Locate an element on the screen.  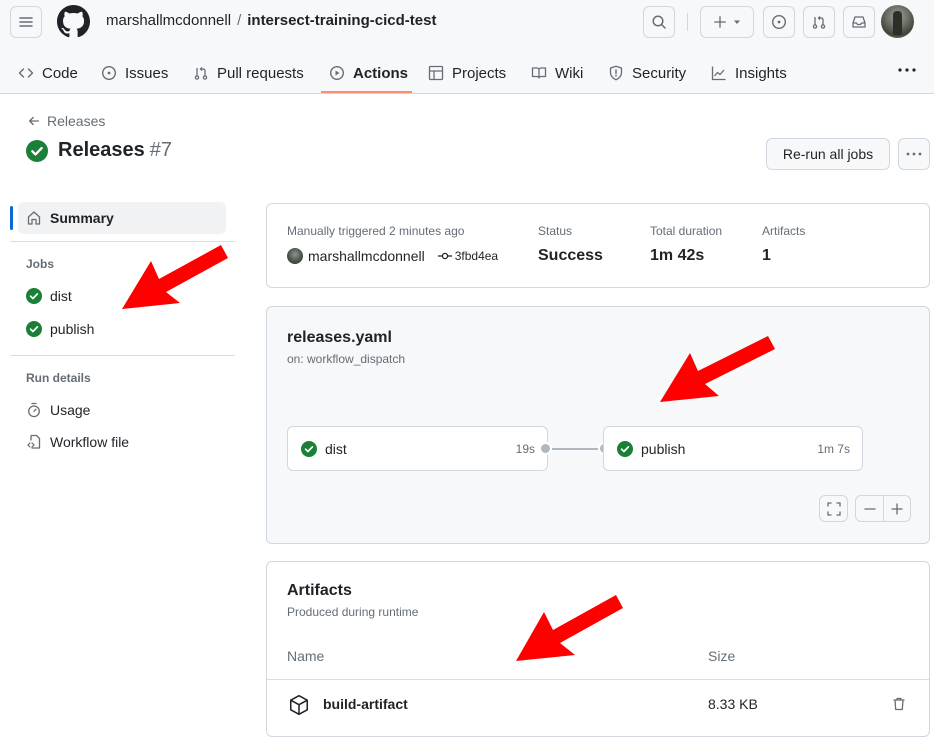
inbox-button is located at coordinates (859, 22).